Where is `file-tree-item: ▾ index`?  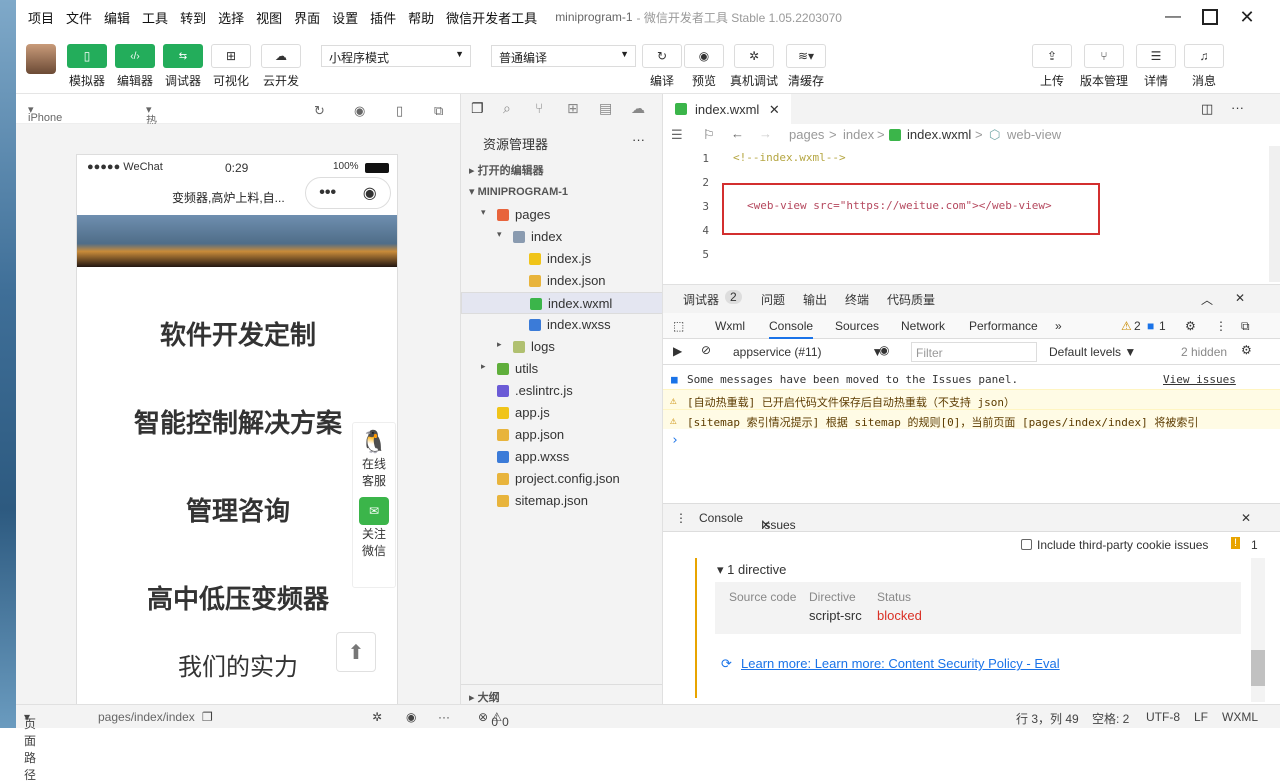
file-tree-item: ▾ index is located at coordinates (562, 237).